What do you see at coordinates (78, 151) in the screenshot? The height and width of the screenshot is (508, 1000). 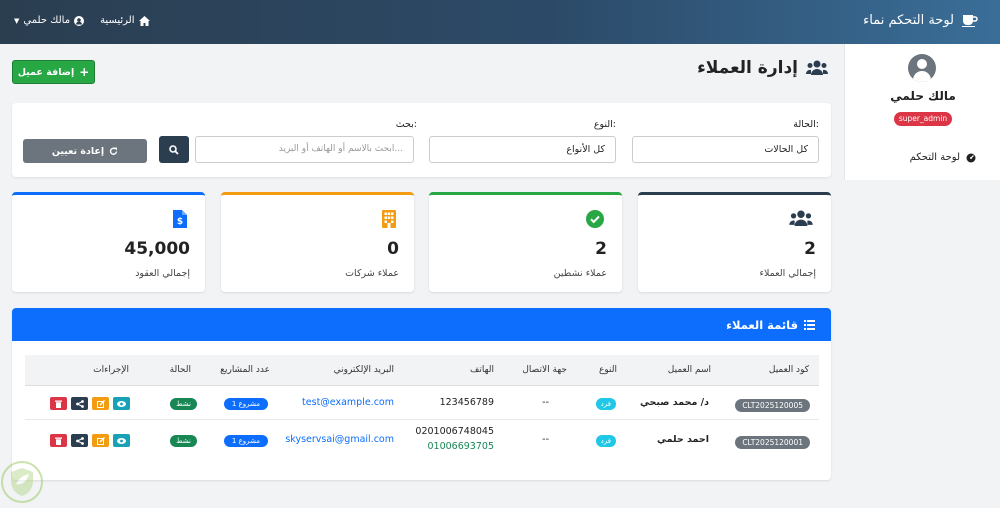 I see `reset-button-label: إعادة تعيين` at bounding box center [78, 151].